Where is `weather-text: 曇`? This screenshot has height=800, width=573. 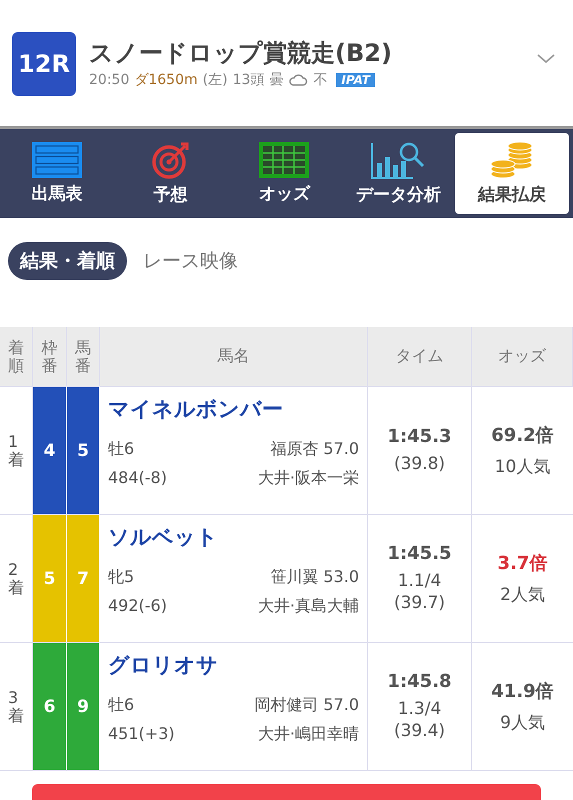
weather-text: 曇 is located at coordinates (276, 80).